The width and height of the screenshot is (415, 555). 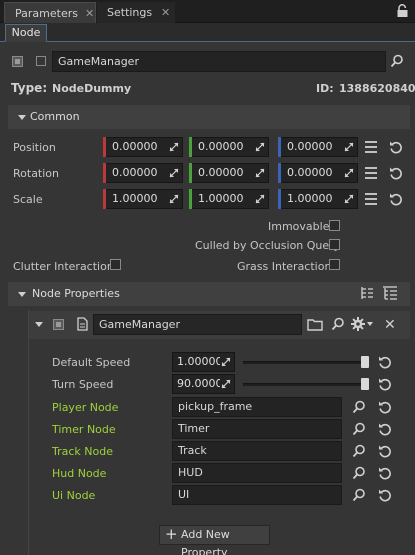 I want to click on node-ref-label: Timer Node, so click(x=84, y=429).